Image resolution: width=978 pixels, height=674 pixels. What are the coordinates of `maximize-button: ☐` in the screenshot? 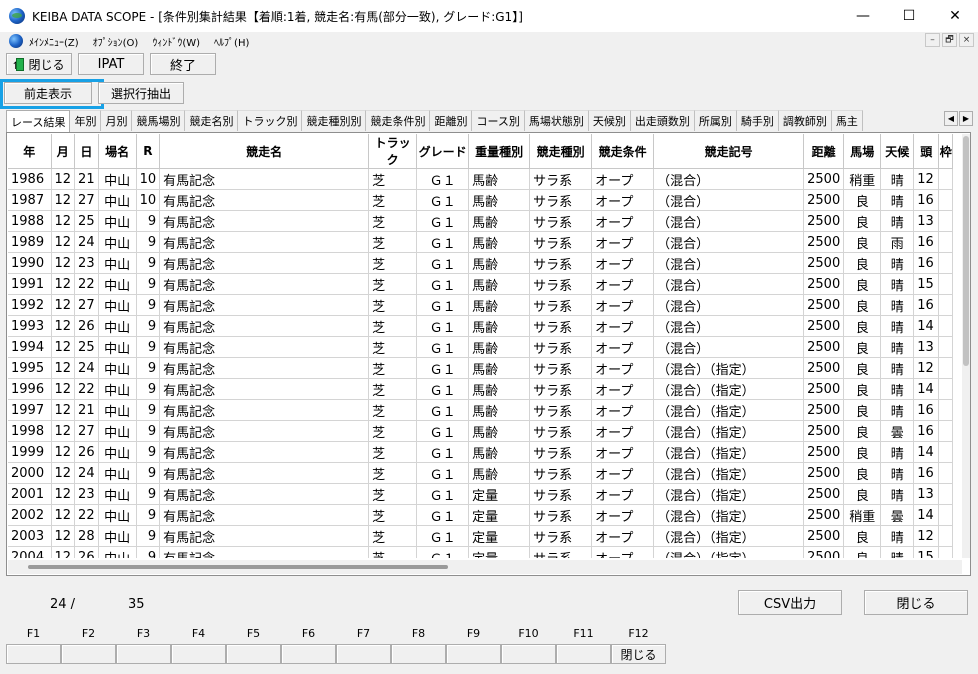 It's located at (909, 16).